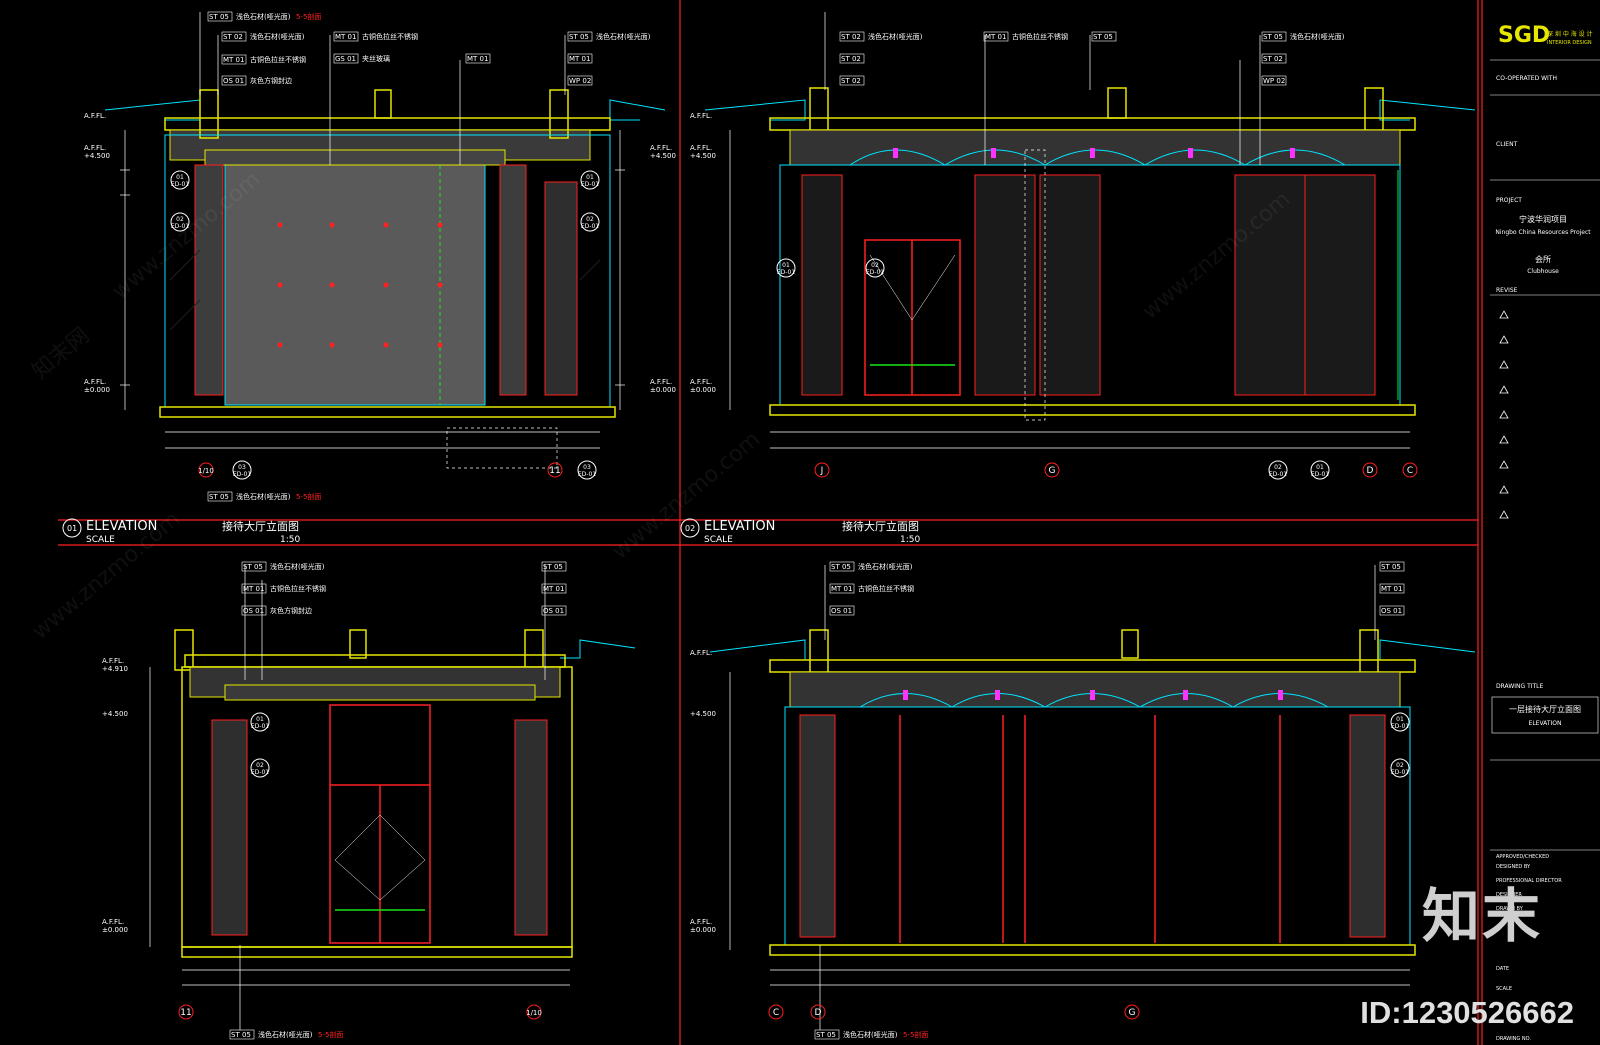 The width and height of the screenshot is (1600, 1045). Describe the element at coordinates (115, 714) in the screenshot. I see `level-4500-4: +4.500` at that location.